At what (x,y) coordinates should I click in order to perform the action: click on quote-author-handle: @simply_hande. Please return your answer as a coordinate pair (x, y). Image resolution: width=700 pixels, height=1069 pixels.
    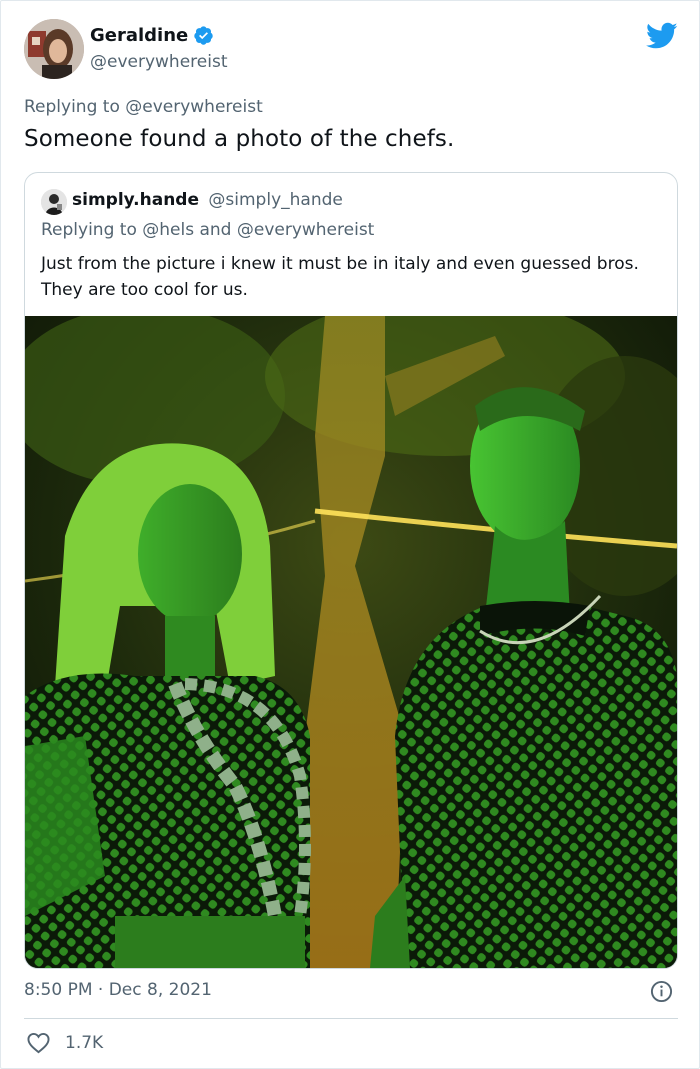
    Looking at the image, I should click on (275, 200).